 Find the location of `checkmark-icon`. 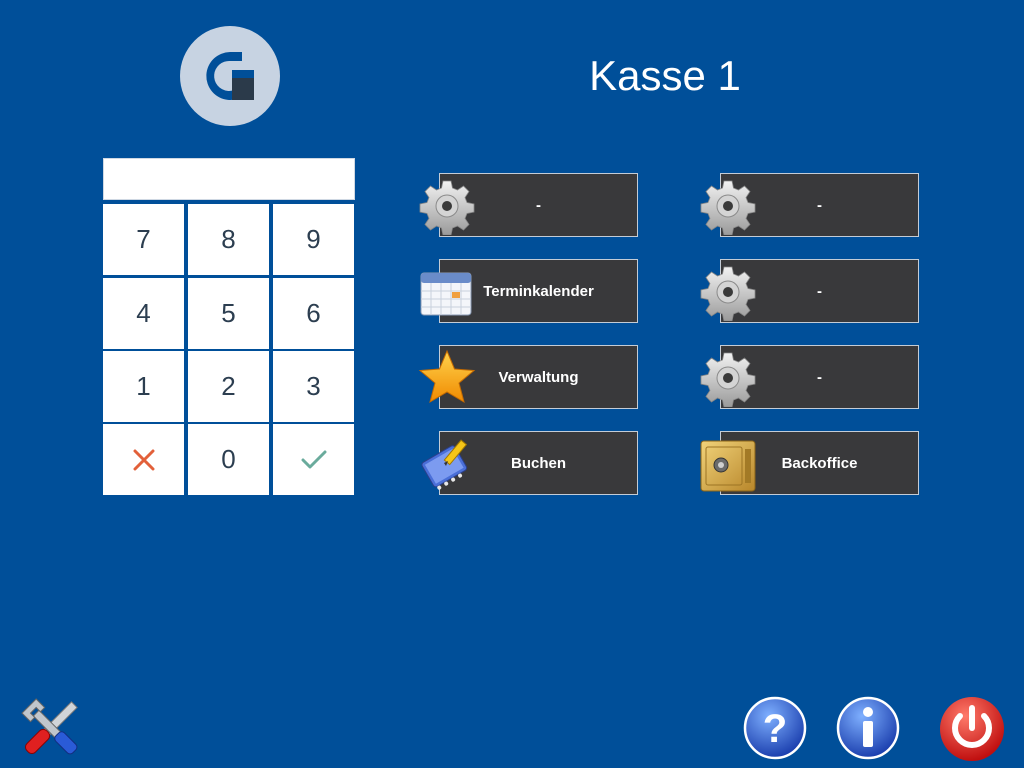

checkmark-icon is located at coordinates (313, 459).